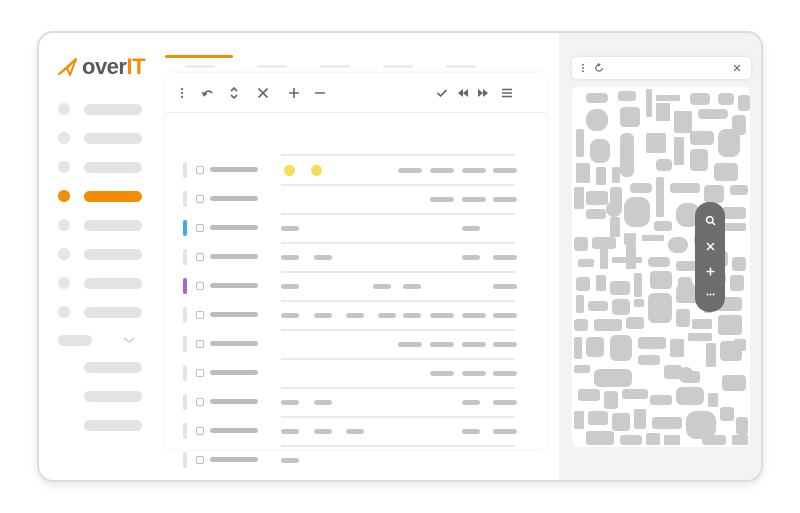 Image resolution: width=800 pixels, height=513 pixels. Describe the element at coordinates (320, 93) in the screenshot. I see `remove-button` at that location.